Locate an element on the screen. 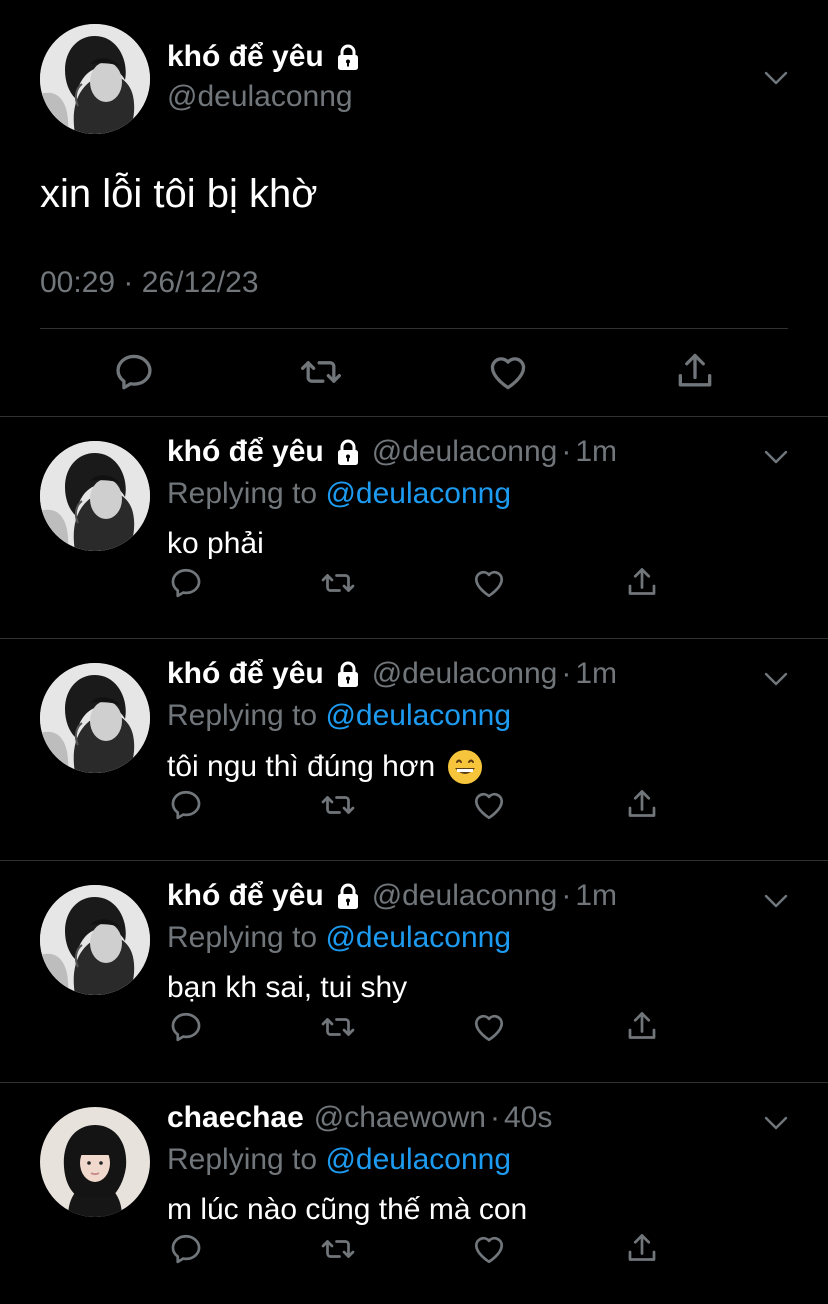 The image size is (828, 1304). reply-text-content: m lúc nào cũng thế mà con is located at coordinates (347, 1209).